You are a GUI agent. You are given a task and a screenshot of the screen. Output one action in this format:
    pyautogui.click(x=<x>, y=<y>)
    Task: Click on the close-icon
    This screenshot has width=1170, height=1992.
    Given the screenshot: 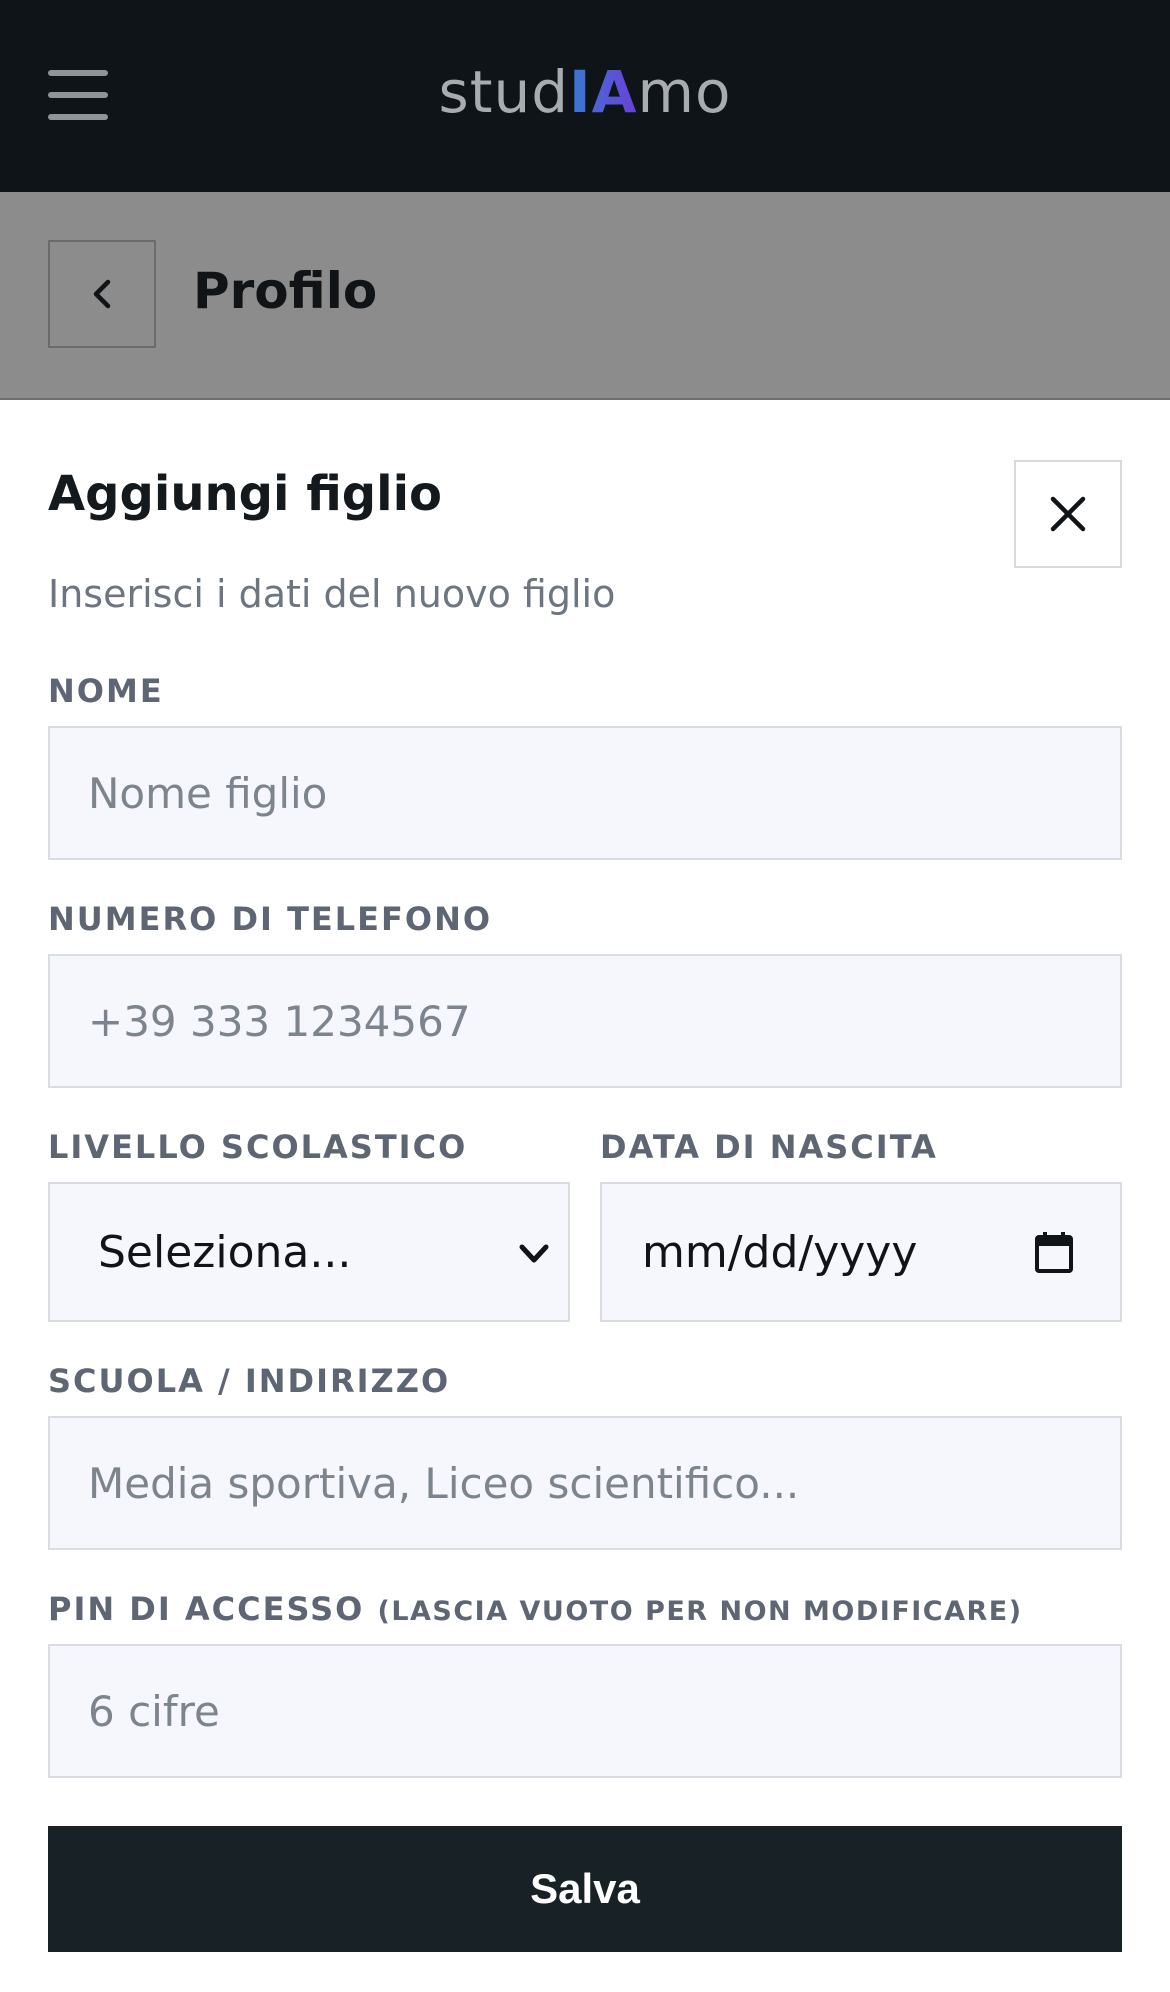 What is the action you would take?
    pyautogui.click(x=1068, y=514)
    